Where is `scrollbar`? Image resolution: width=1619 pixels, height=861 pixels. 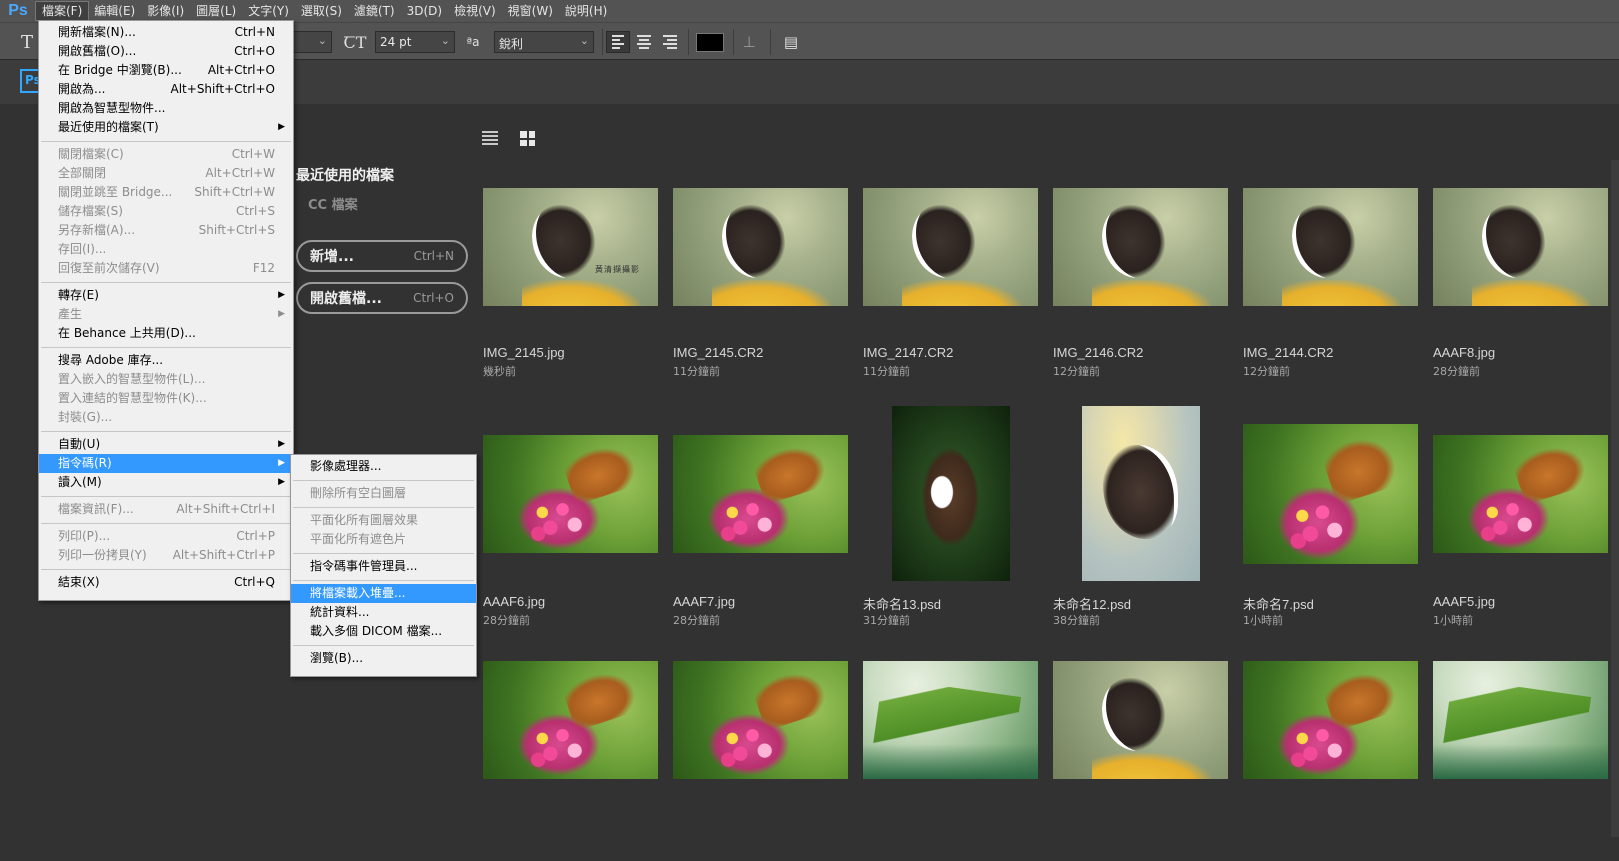
scrollbar is located at coordinates (1615, 498).